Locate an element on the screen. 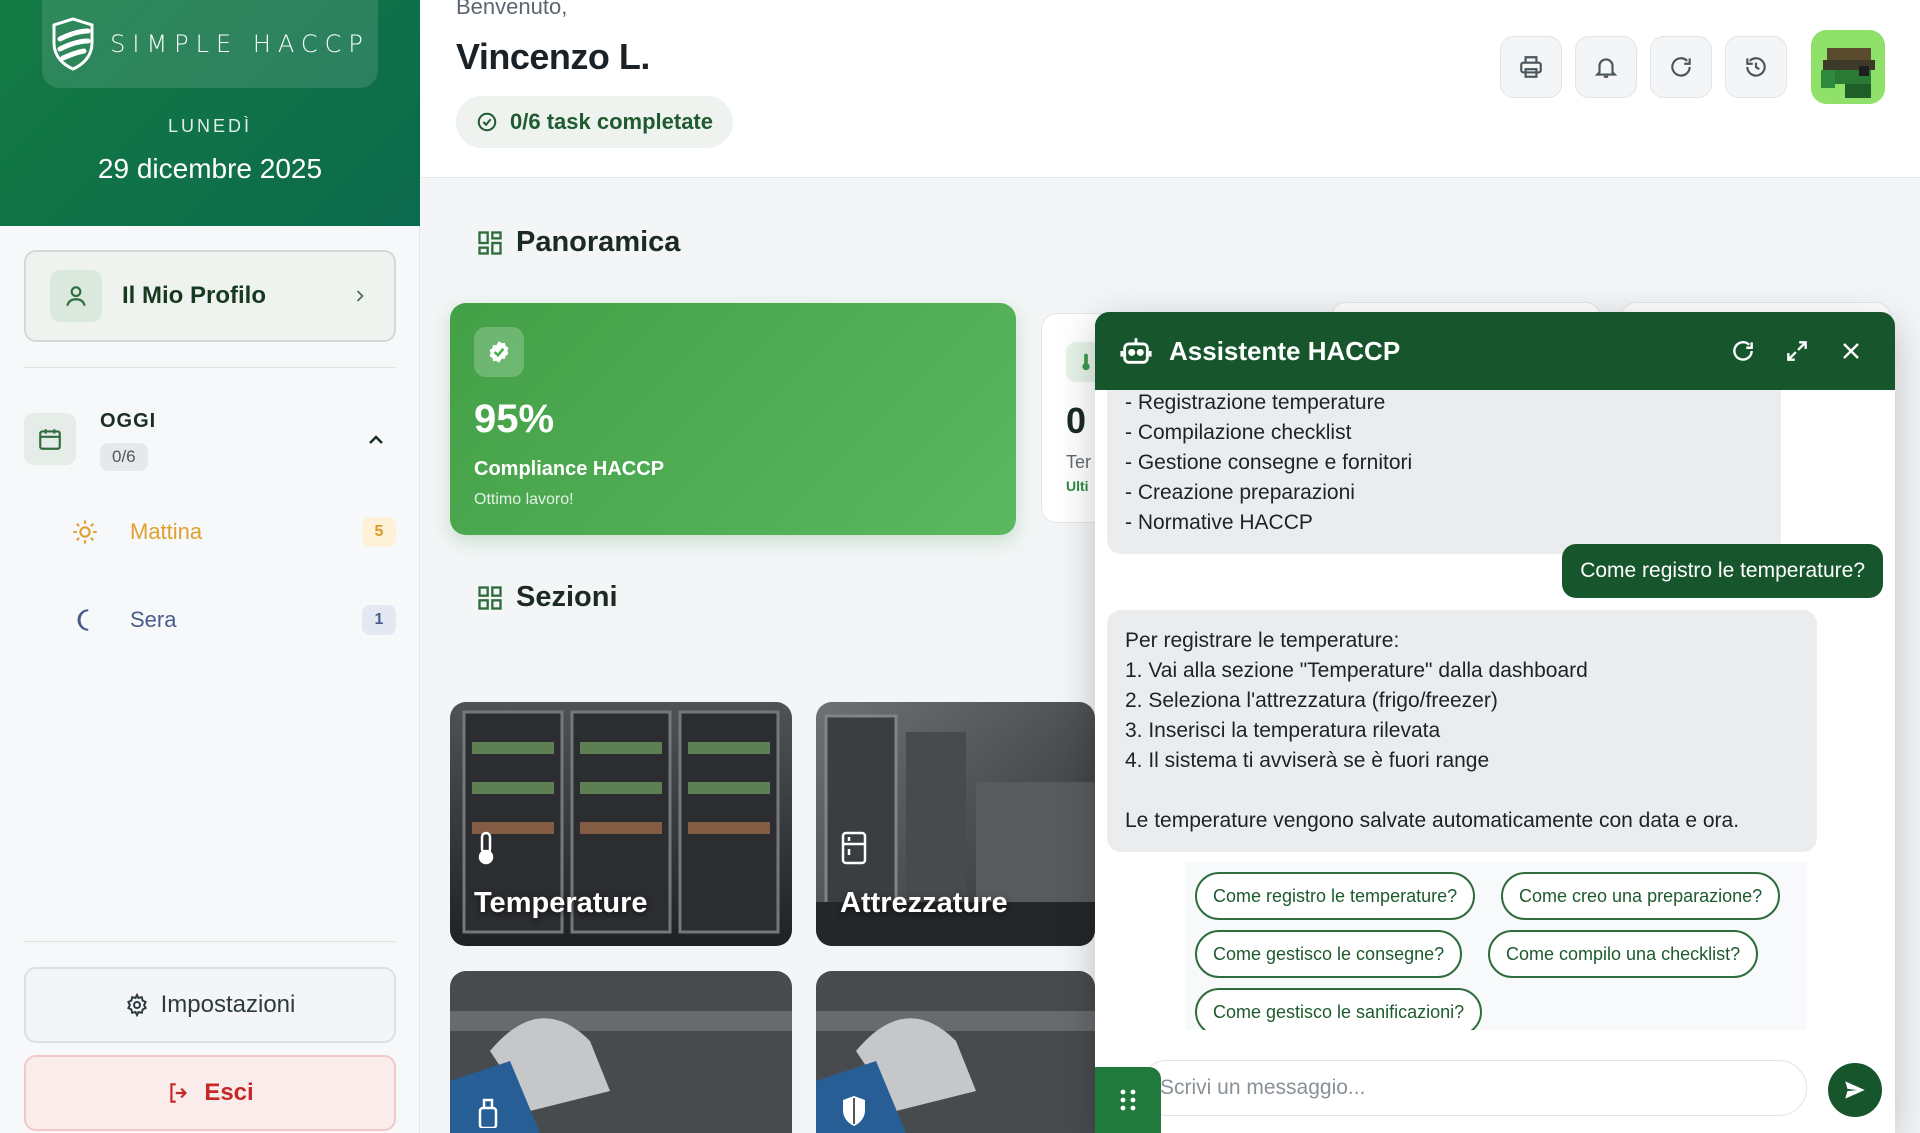 This screenshot has width=1920, height=1133. bell-icon is located at coordinates (1606, 68).